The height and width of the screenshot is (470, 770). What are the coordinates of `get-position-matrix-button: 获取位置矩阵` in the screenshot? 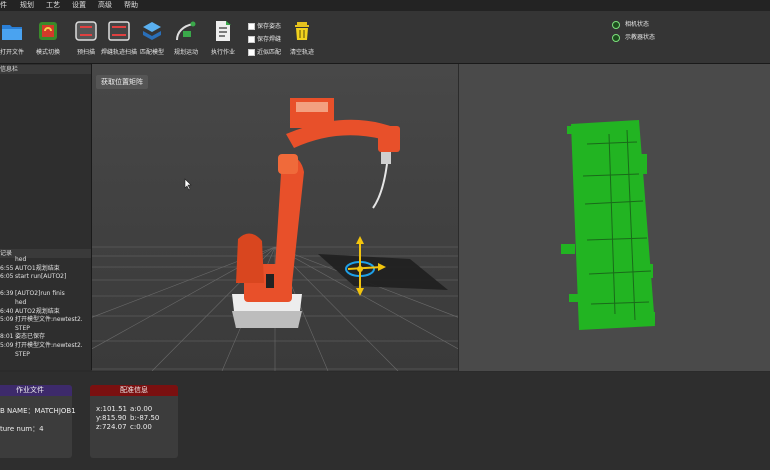 It's located at (122, 82).